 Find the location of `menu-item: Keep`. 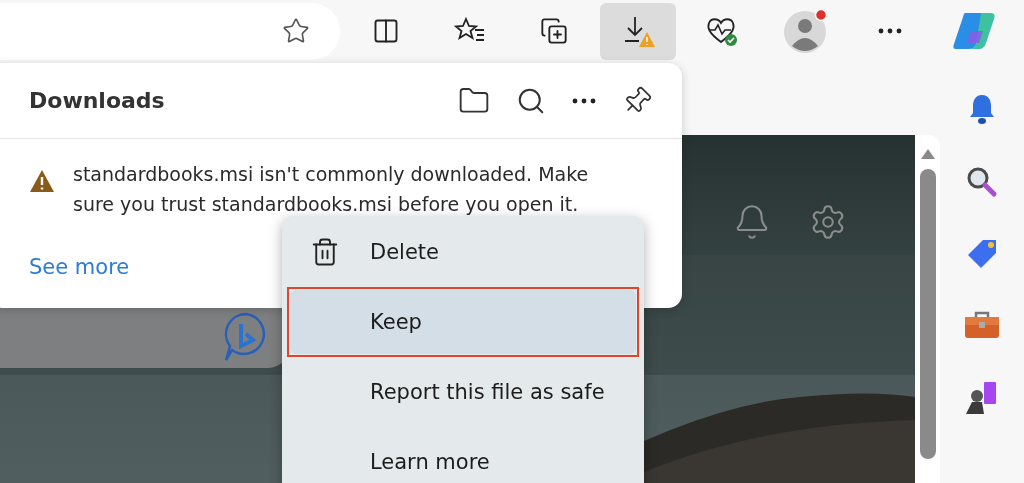

menu-item: Keep is located at coordinates (463, 322).